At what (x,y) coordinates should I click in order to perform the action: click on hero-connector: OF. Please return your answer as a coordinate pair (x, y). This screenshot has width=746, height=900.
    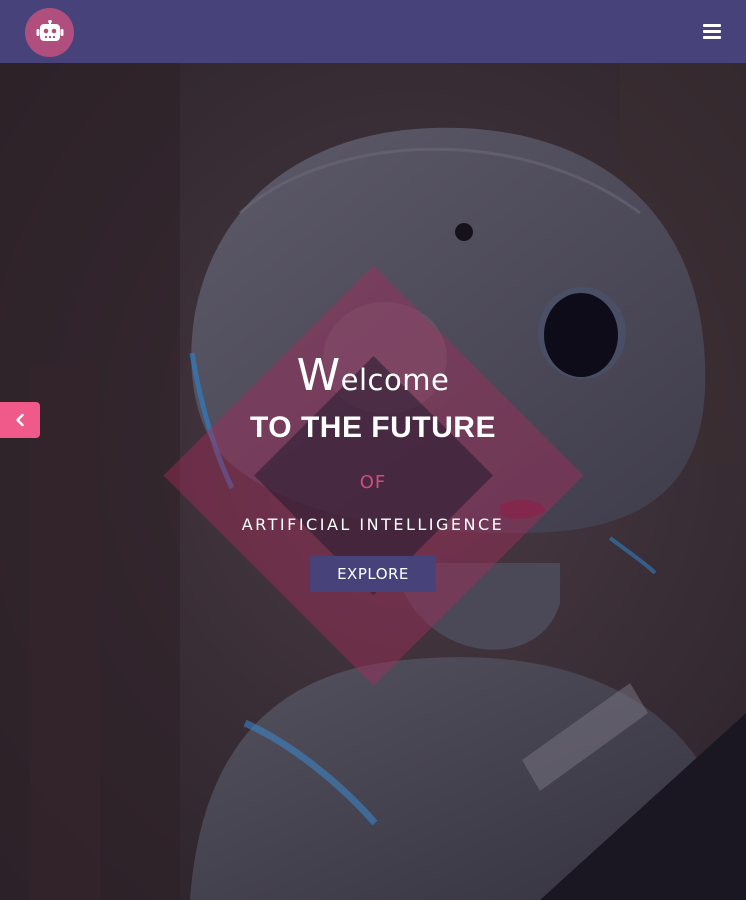
    Looking at the image, I should click on (373, 482).